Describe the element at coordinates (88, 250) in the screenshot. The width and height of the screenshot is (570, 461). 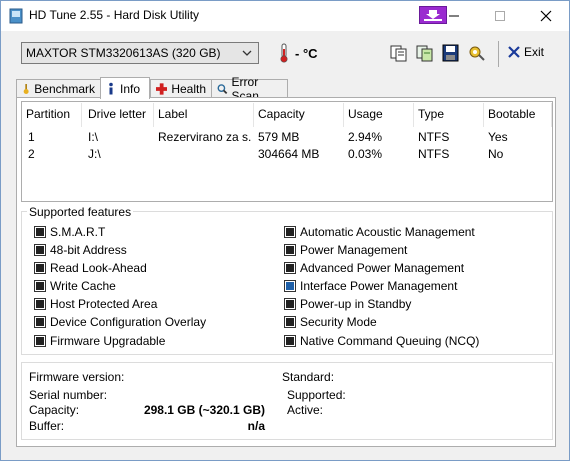
I see `feature-label: 48-bit Address` at that location.